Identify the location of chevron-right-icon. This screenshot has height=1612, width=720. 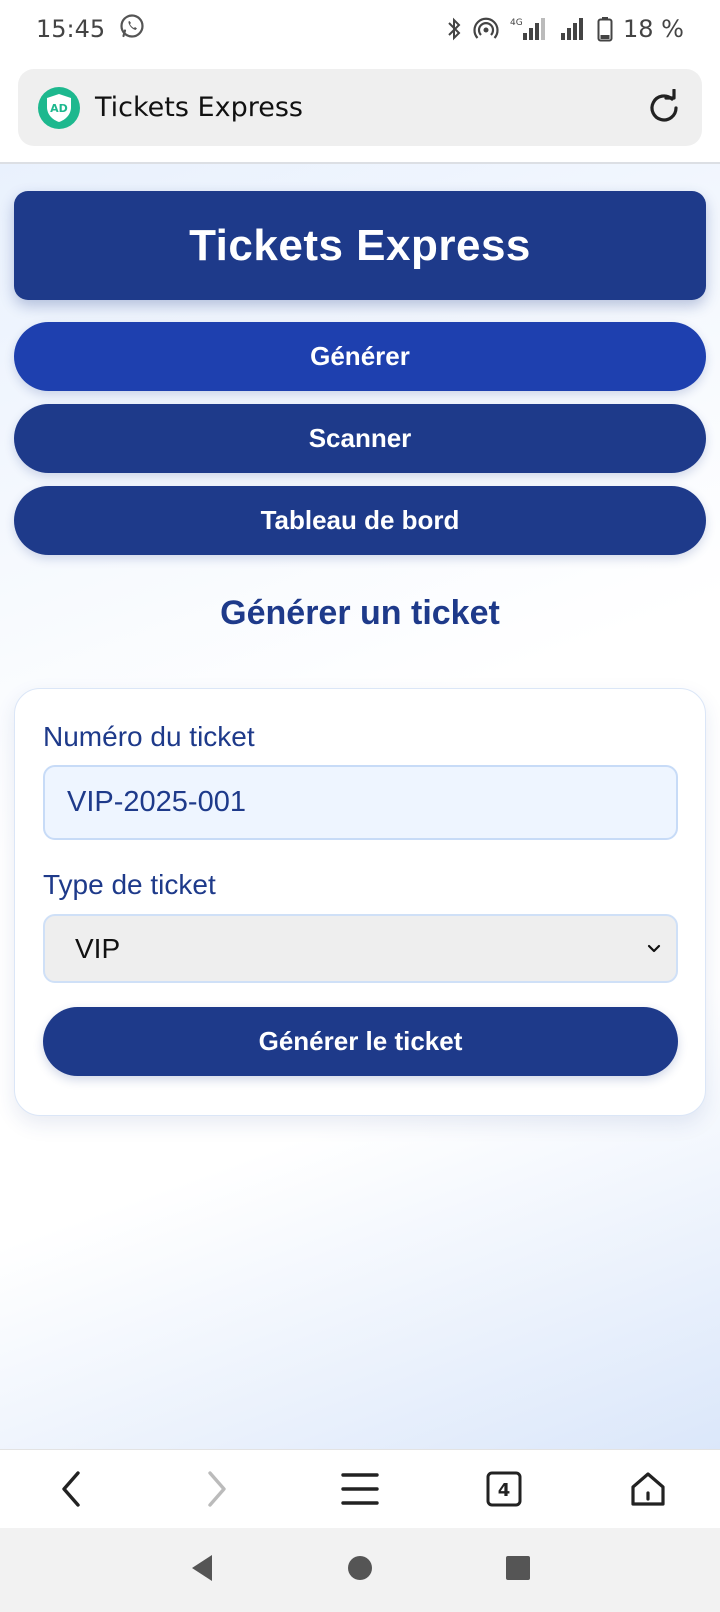
(217, 1489).